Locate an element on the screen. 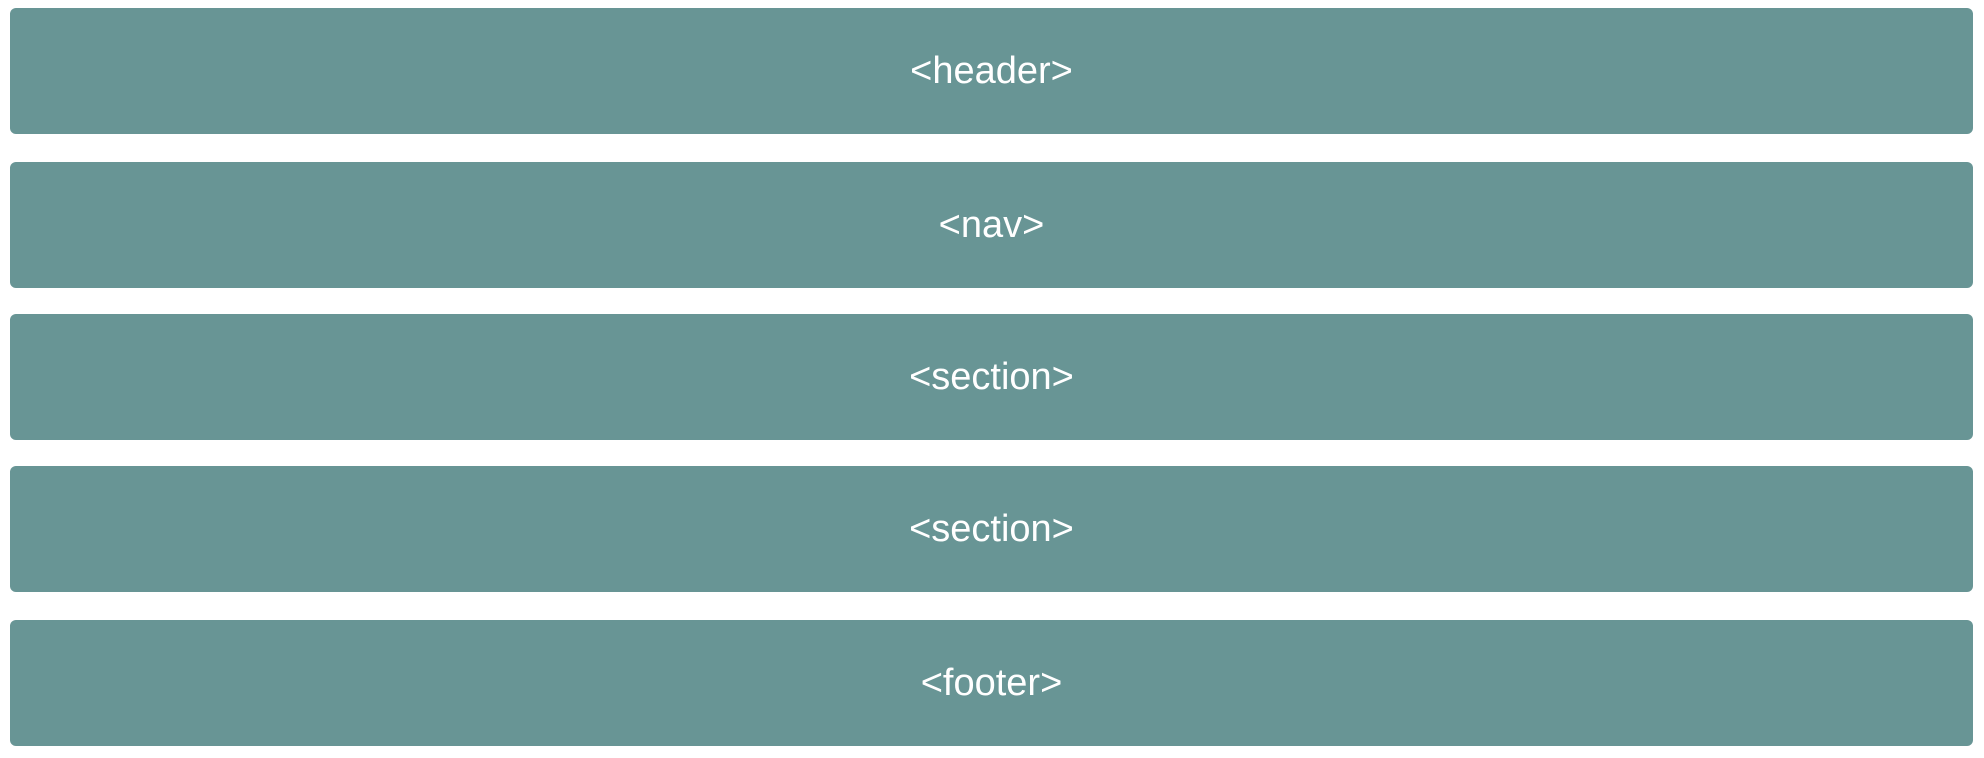  footer-block-label: <footer> is located at coordinates (991, 682).